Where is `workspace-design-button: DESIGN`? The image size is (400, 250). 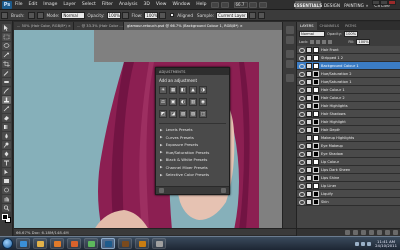
workspace-design-button: DESIGN is located at coordinates (332, 5).